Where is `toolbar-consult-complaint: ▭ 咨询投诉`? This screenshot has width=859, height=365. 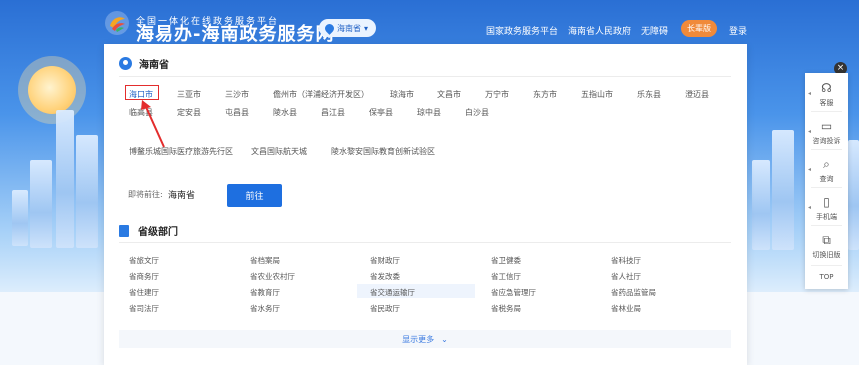
toolbar-consult-complaint: ▭ 咨询投诉 is located at coordinates (826, 132).